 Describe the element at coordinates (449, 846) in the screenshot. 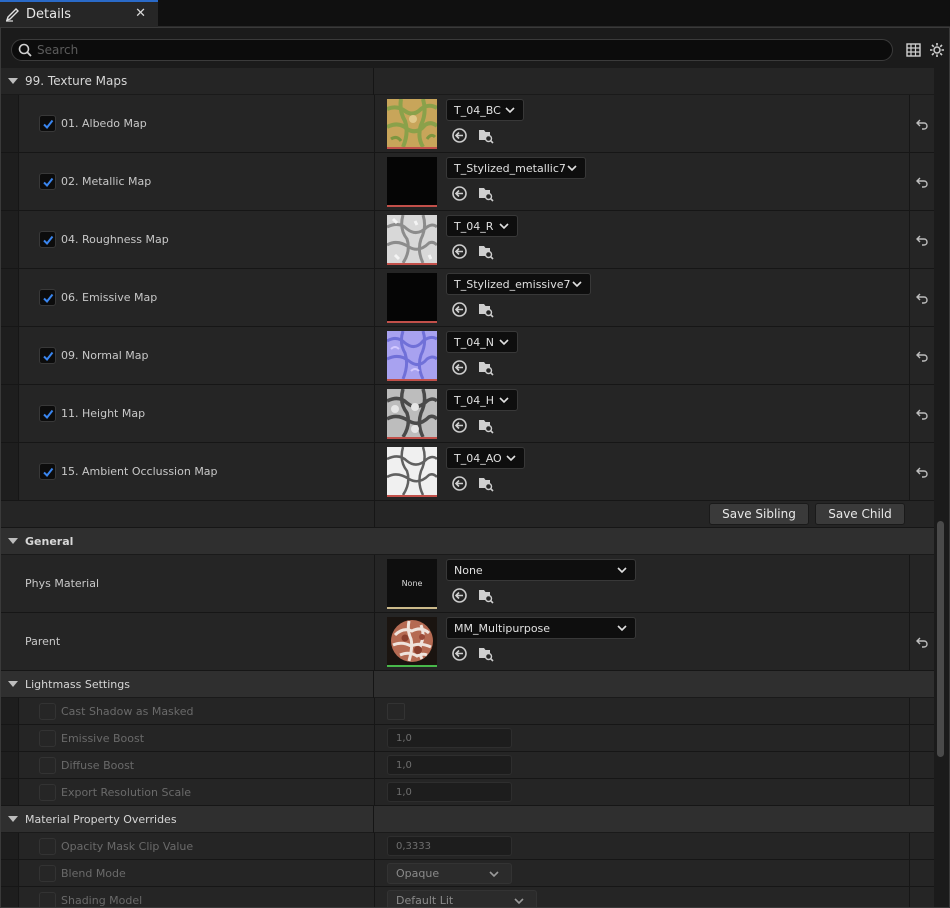

I see `opacity-mask-clip-field: 0,3333` at that location.